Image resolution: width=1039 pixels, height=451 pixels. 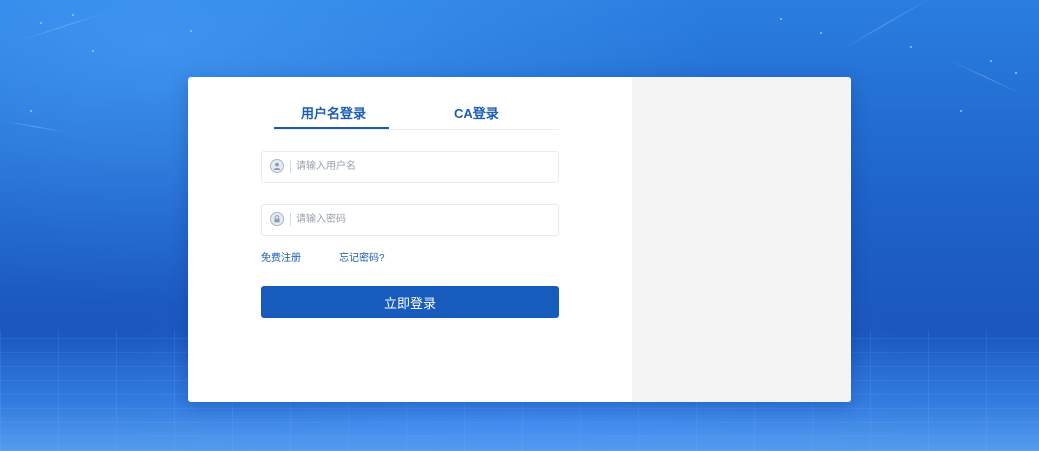 What do you see at coordinates (362, 256) in the screenshot?
I see `forgot-password-link: 忘记密码?` at bounding box center [362, 256].